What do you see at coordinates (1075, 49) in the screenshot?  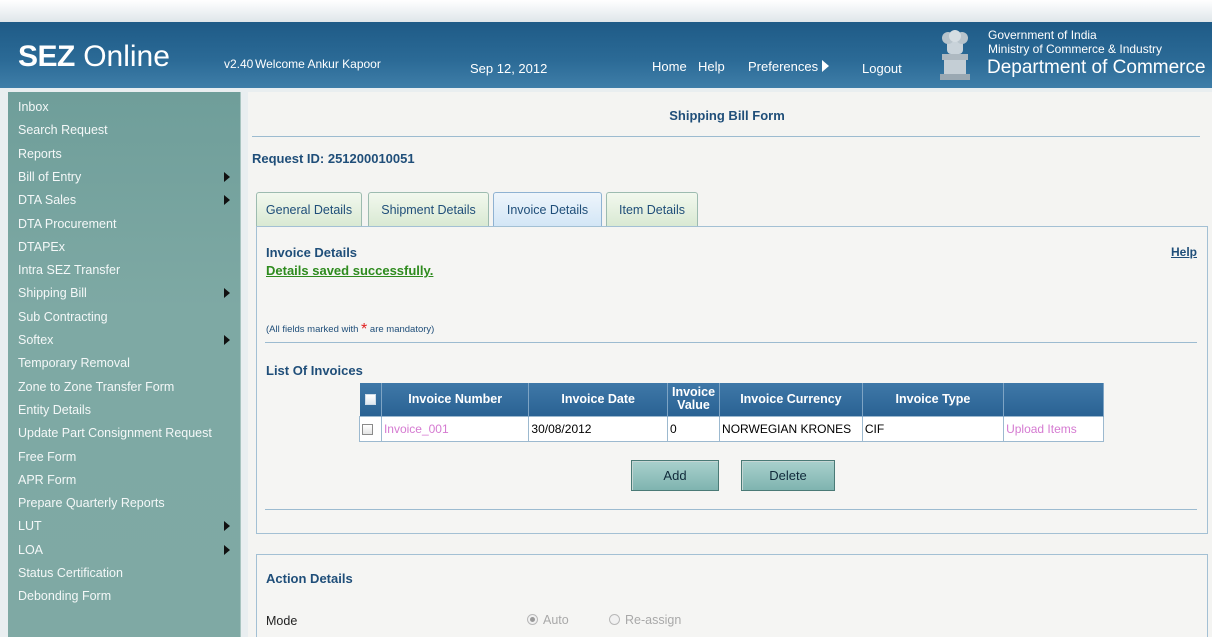 I see `gov-line-2: Ministry of Commerce & Industry` at bounding box center [1075, 49].